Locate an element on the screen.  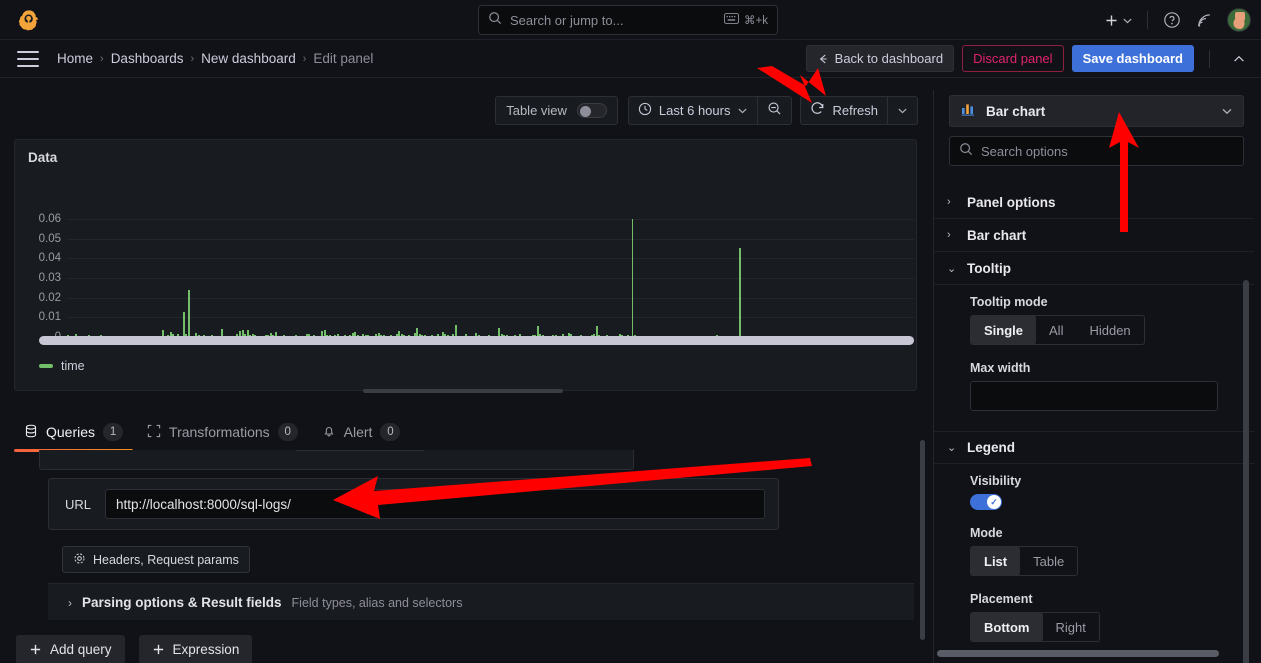
legend-color-marker is located at coordinates (46, 366).